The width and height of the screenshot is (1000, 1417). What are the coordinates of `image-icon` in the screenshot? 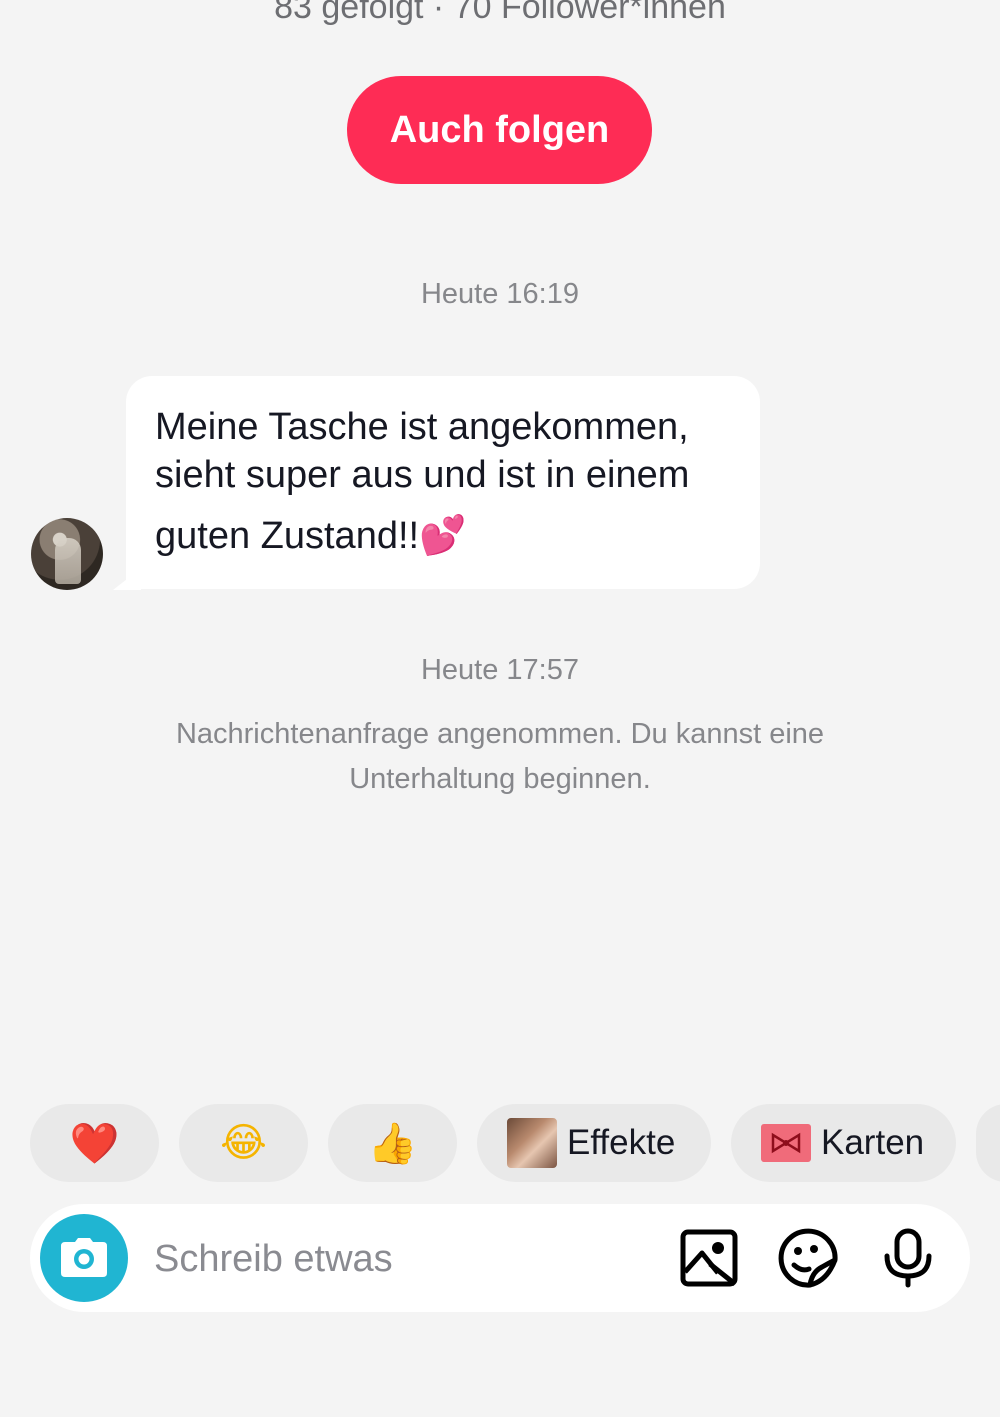 It's located at (709, 1258).